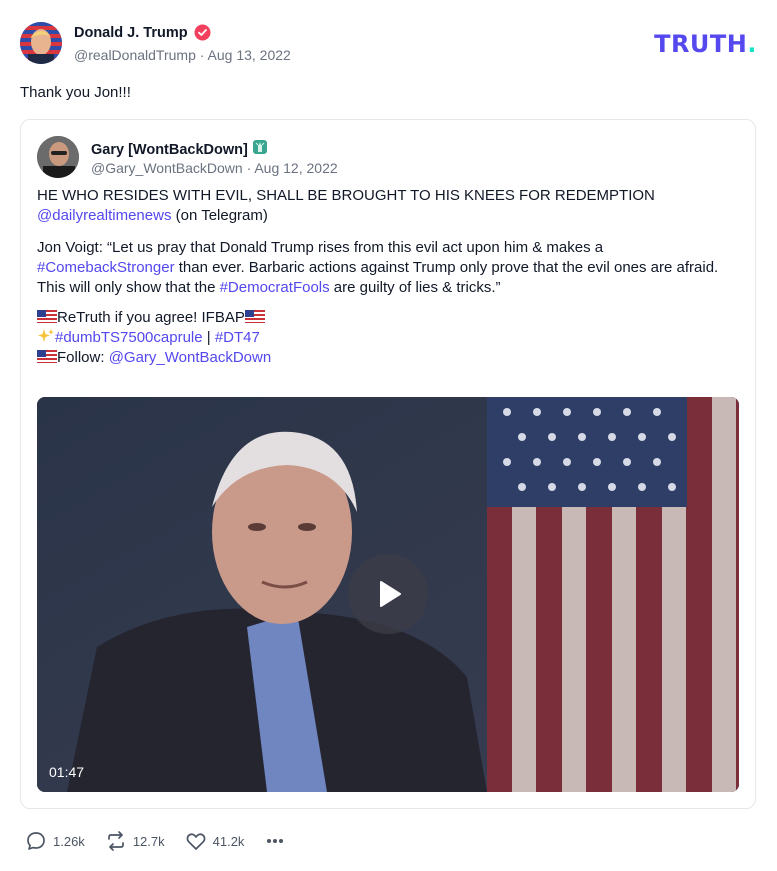 The height and width of the screenshot is (871, 777). I want to click on like-count: 41.2k, so click(228, 841).